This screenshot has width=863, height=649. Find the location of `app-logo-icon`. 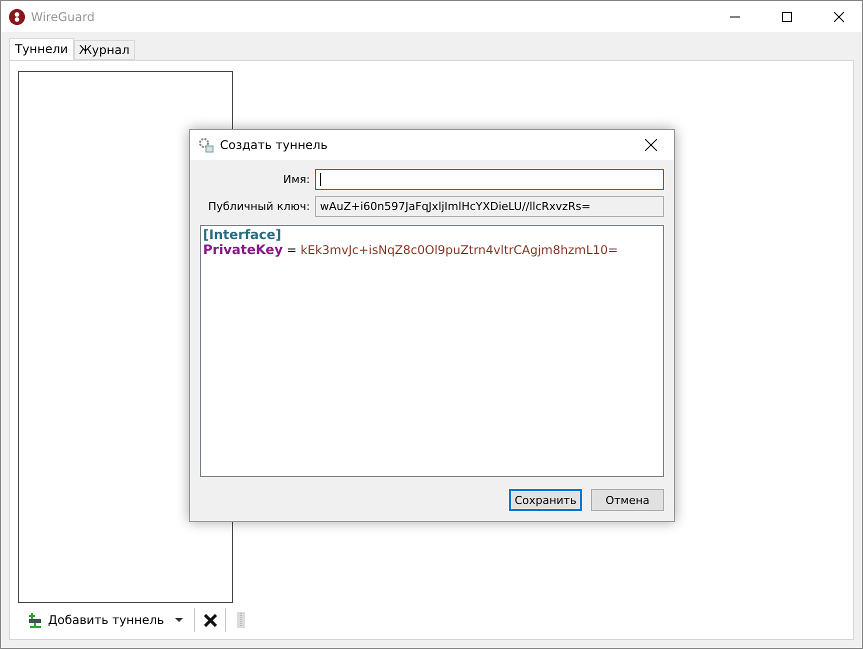

app-logo-icon is located at coordinates (17, 16).